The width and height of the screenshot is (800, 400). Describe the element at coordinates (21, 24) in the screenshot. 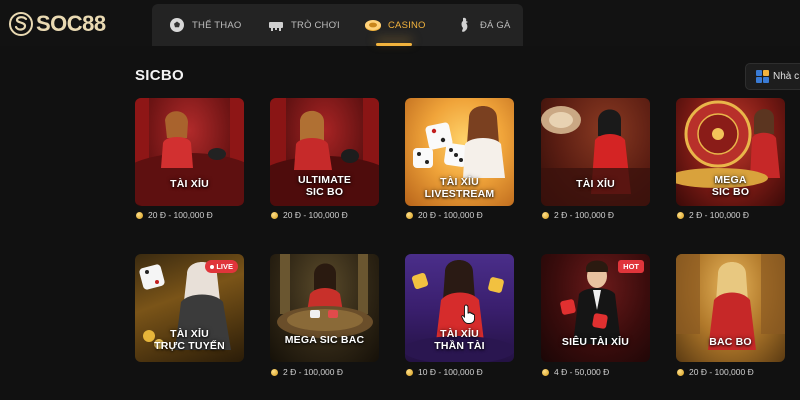

I see `logo-mark-icon` at that location.